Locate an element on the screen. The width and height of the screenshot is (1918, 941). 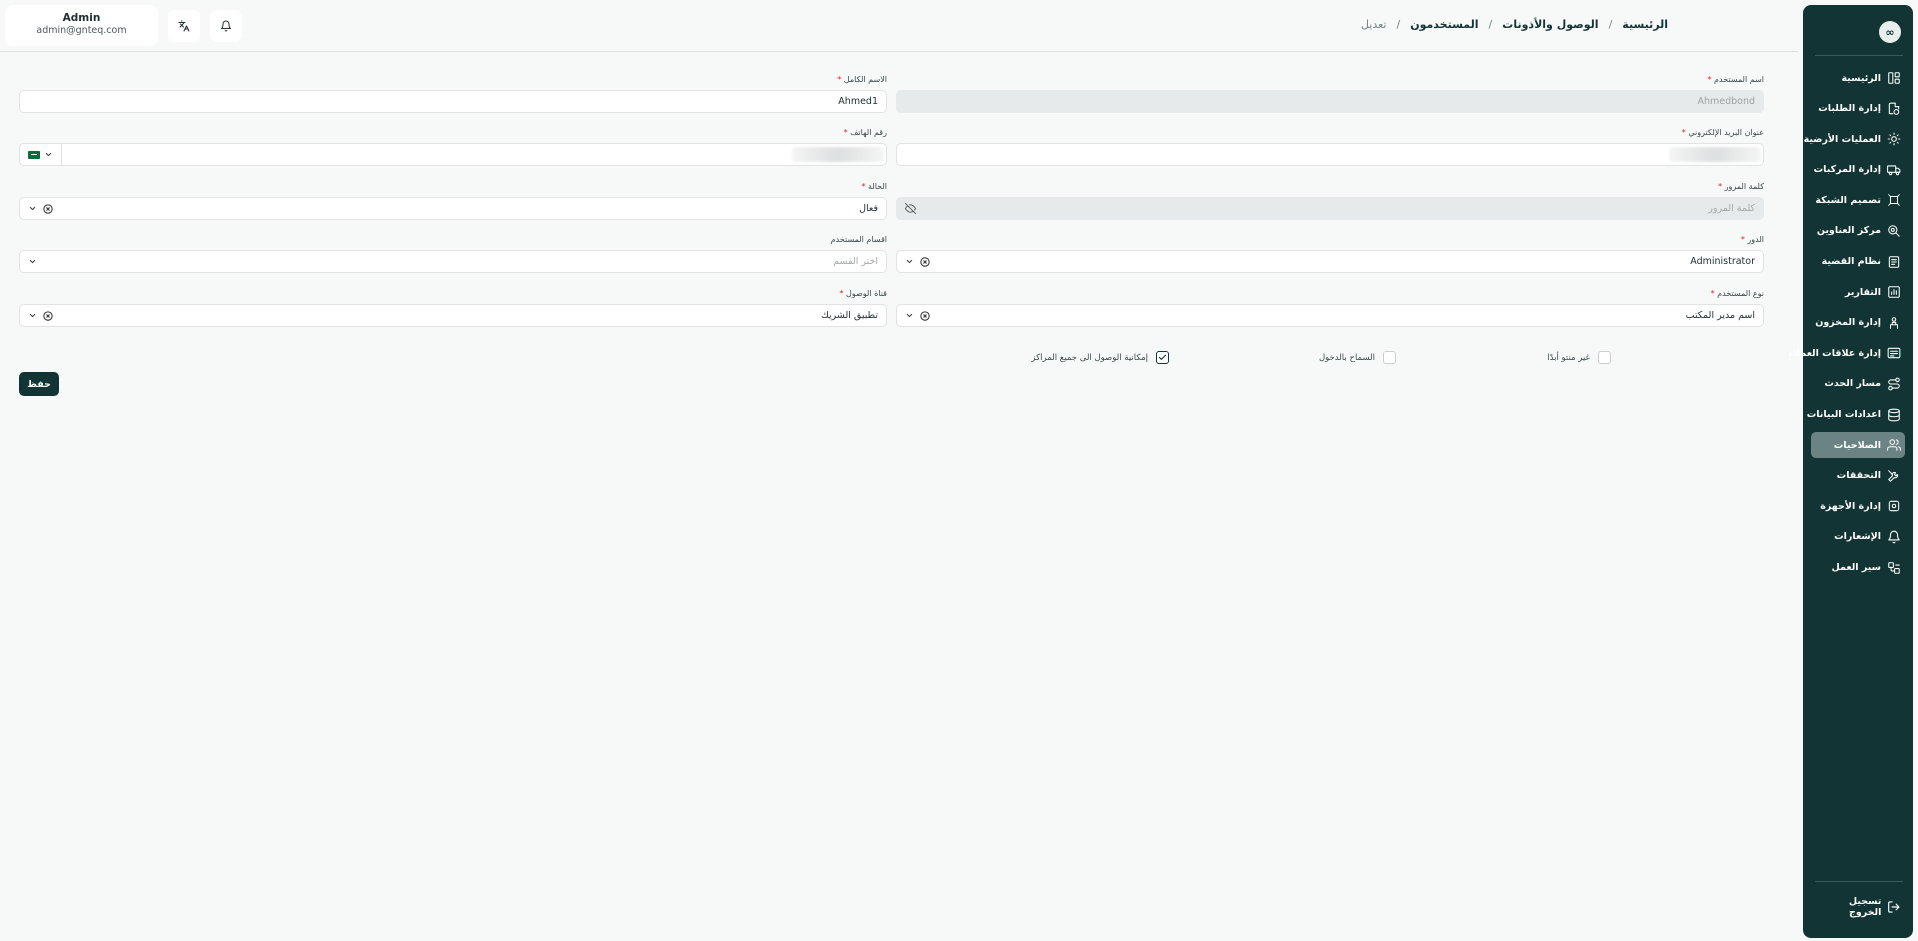
password-field: كلمة المرور * كلمة المرور is located at coordinates (1330, 201).